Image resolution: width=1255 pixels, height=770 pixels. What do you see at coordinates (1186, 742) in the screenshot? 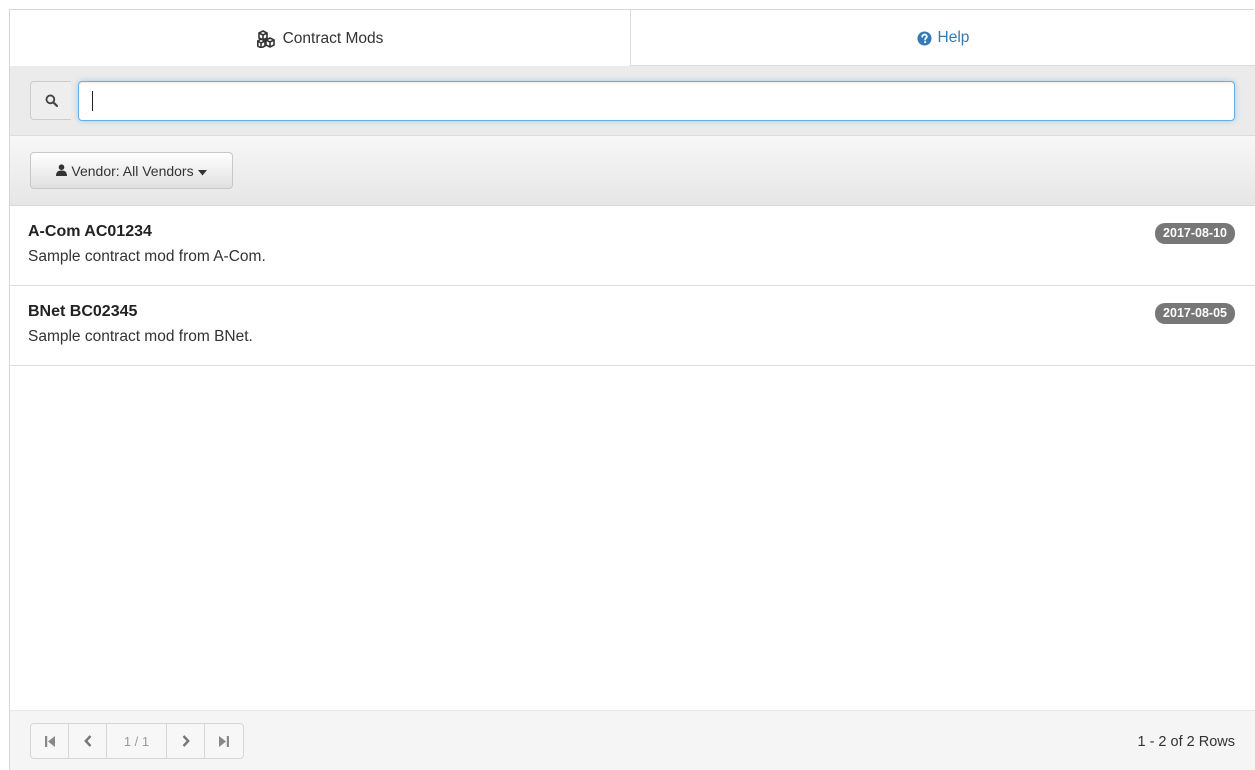
I see `rows-info: 1 - 2 of 2 Rows` at bounding box center [1186, 742].